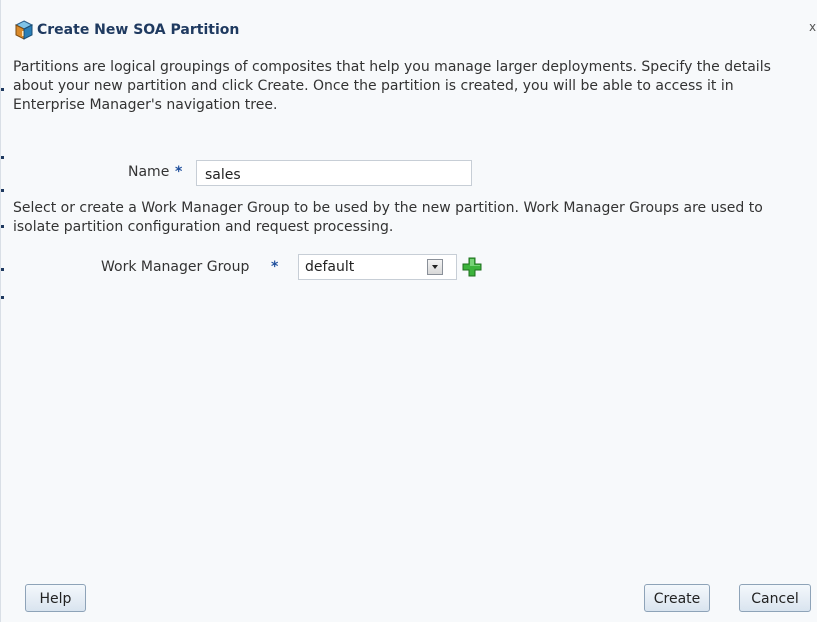  I want to click on plus-icon, so click(472, 267).